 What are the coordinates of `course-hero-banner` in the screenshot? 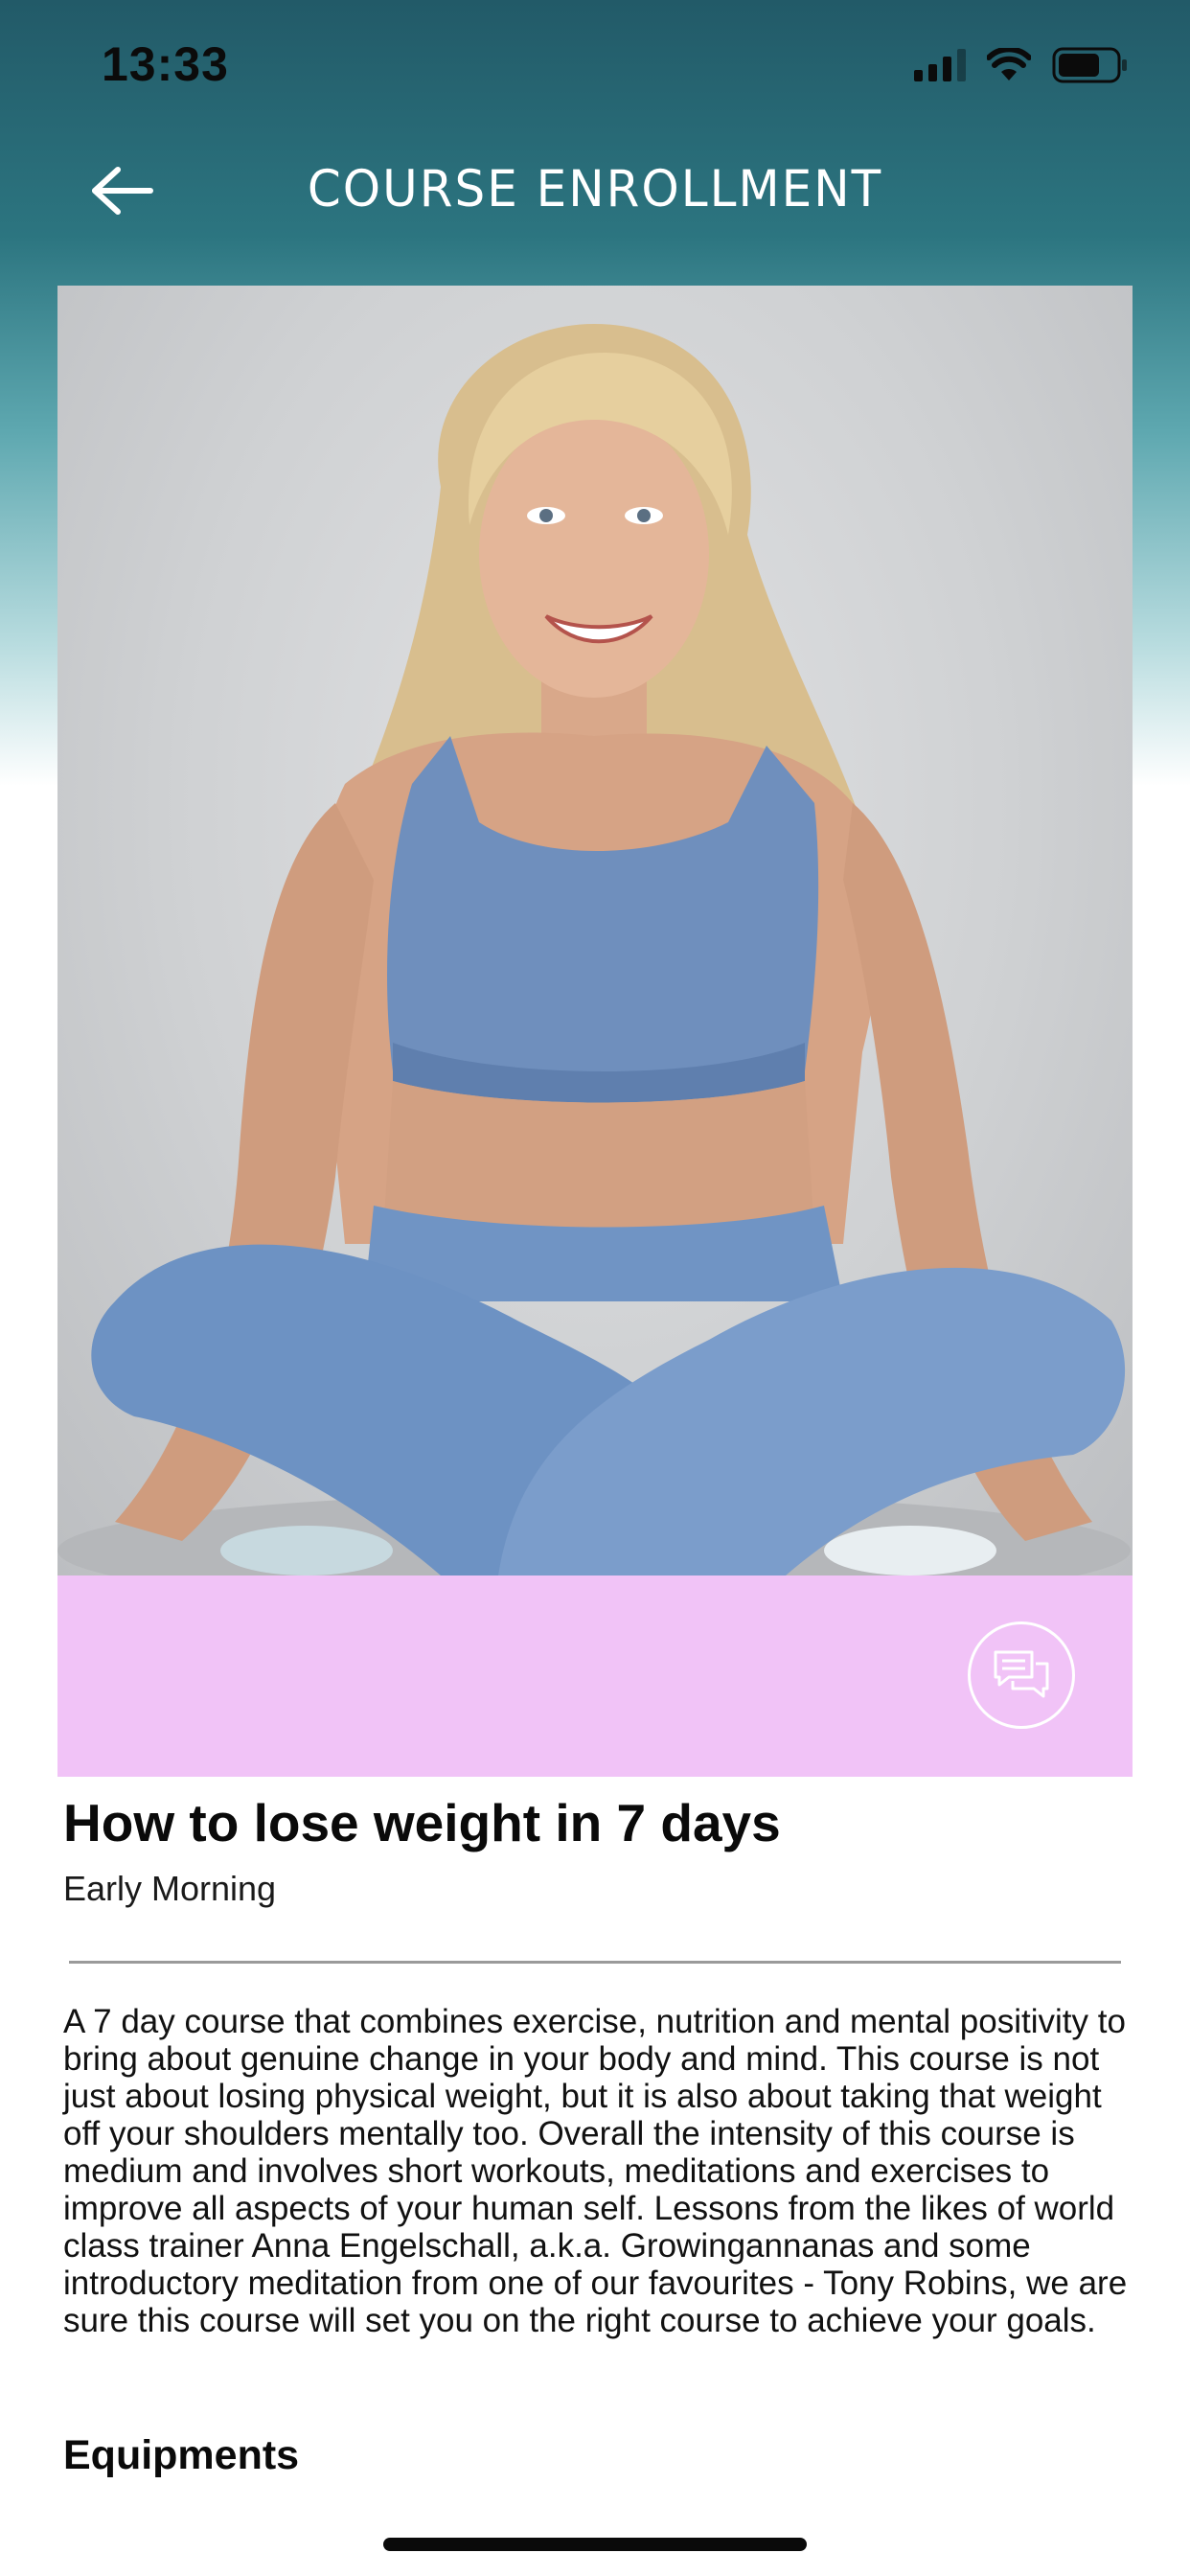 It's located at (595, 1676).